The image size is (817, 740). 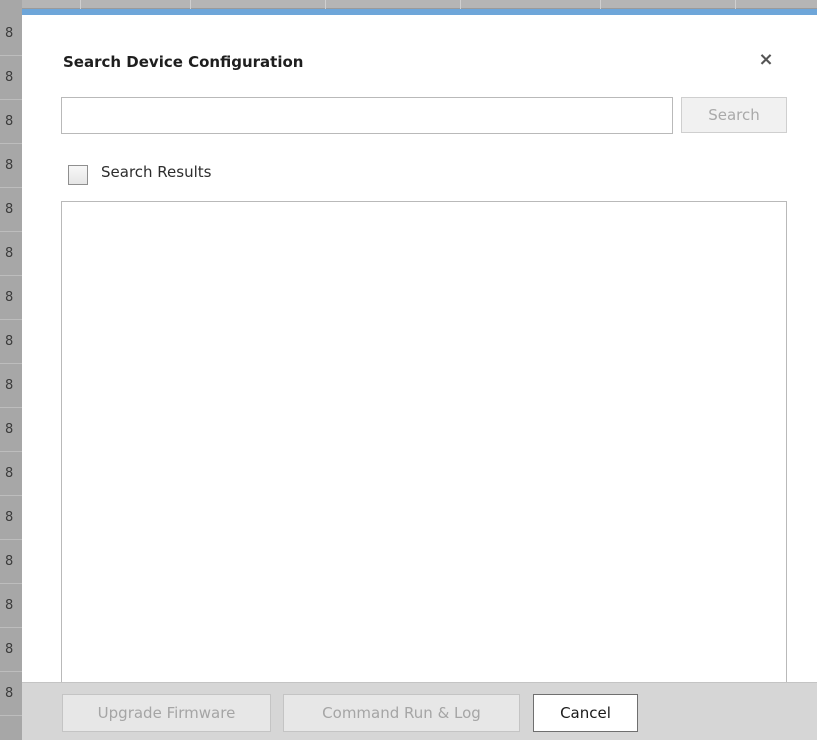 What do you see at coordinates (408, 4) in the screenshot?
I see `background-header` at bounding box center [408, 4].